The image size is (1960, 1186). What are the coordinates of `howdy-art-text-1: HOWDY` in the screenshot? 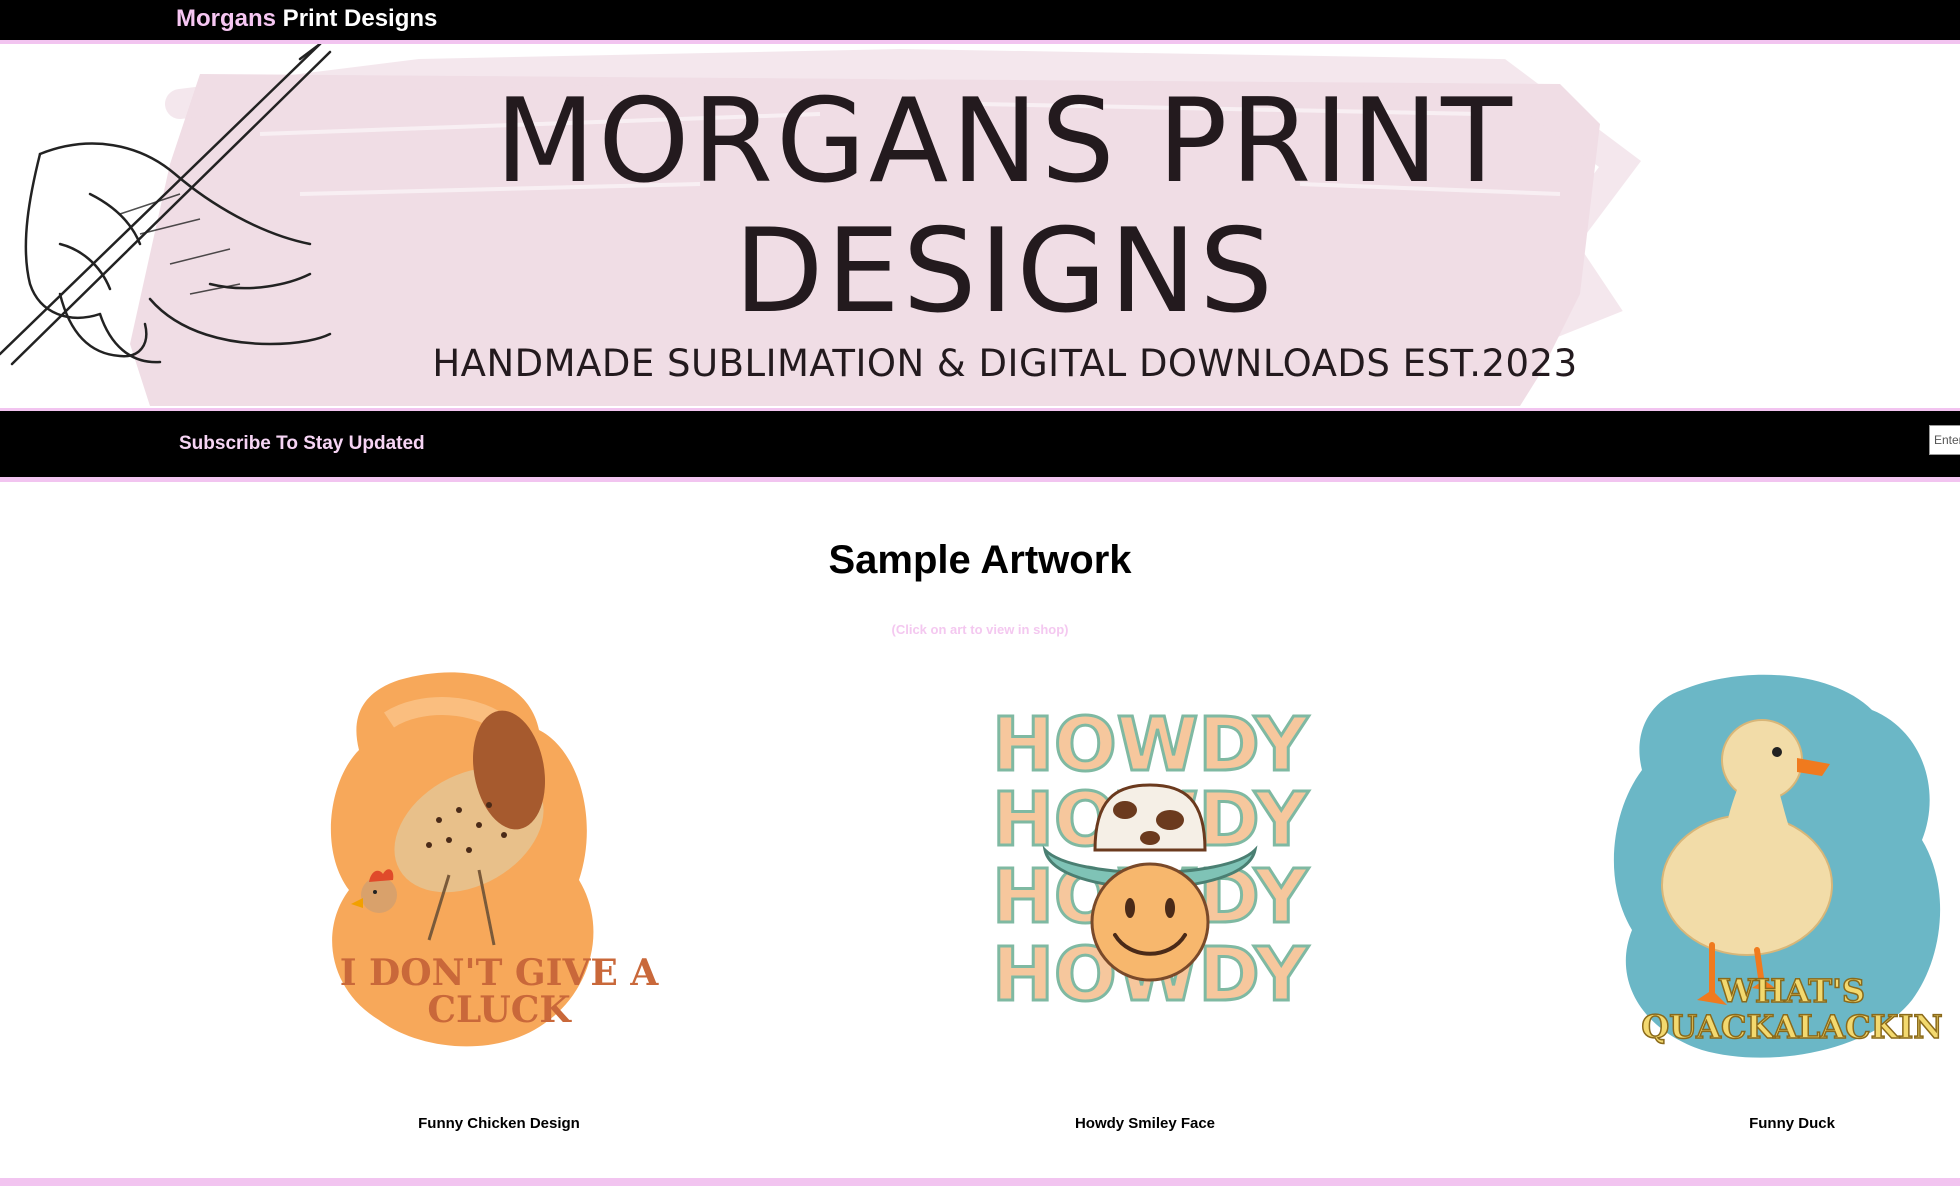 It's located at (1151, 745).